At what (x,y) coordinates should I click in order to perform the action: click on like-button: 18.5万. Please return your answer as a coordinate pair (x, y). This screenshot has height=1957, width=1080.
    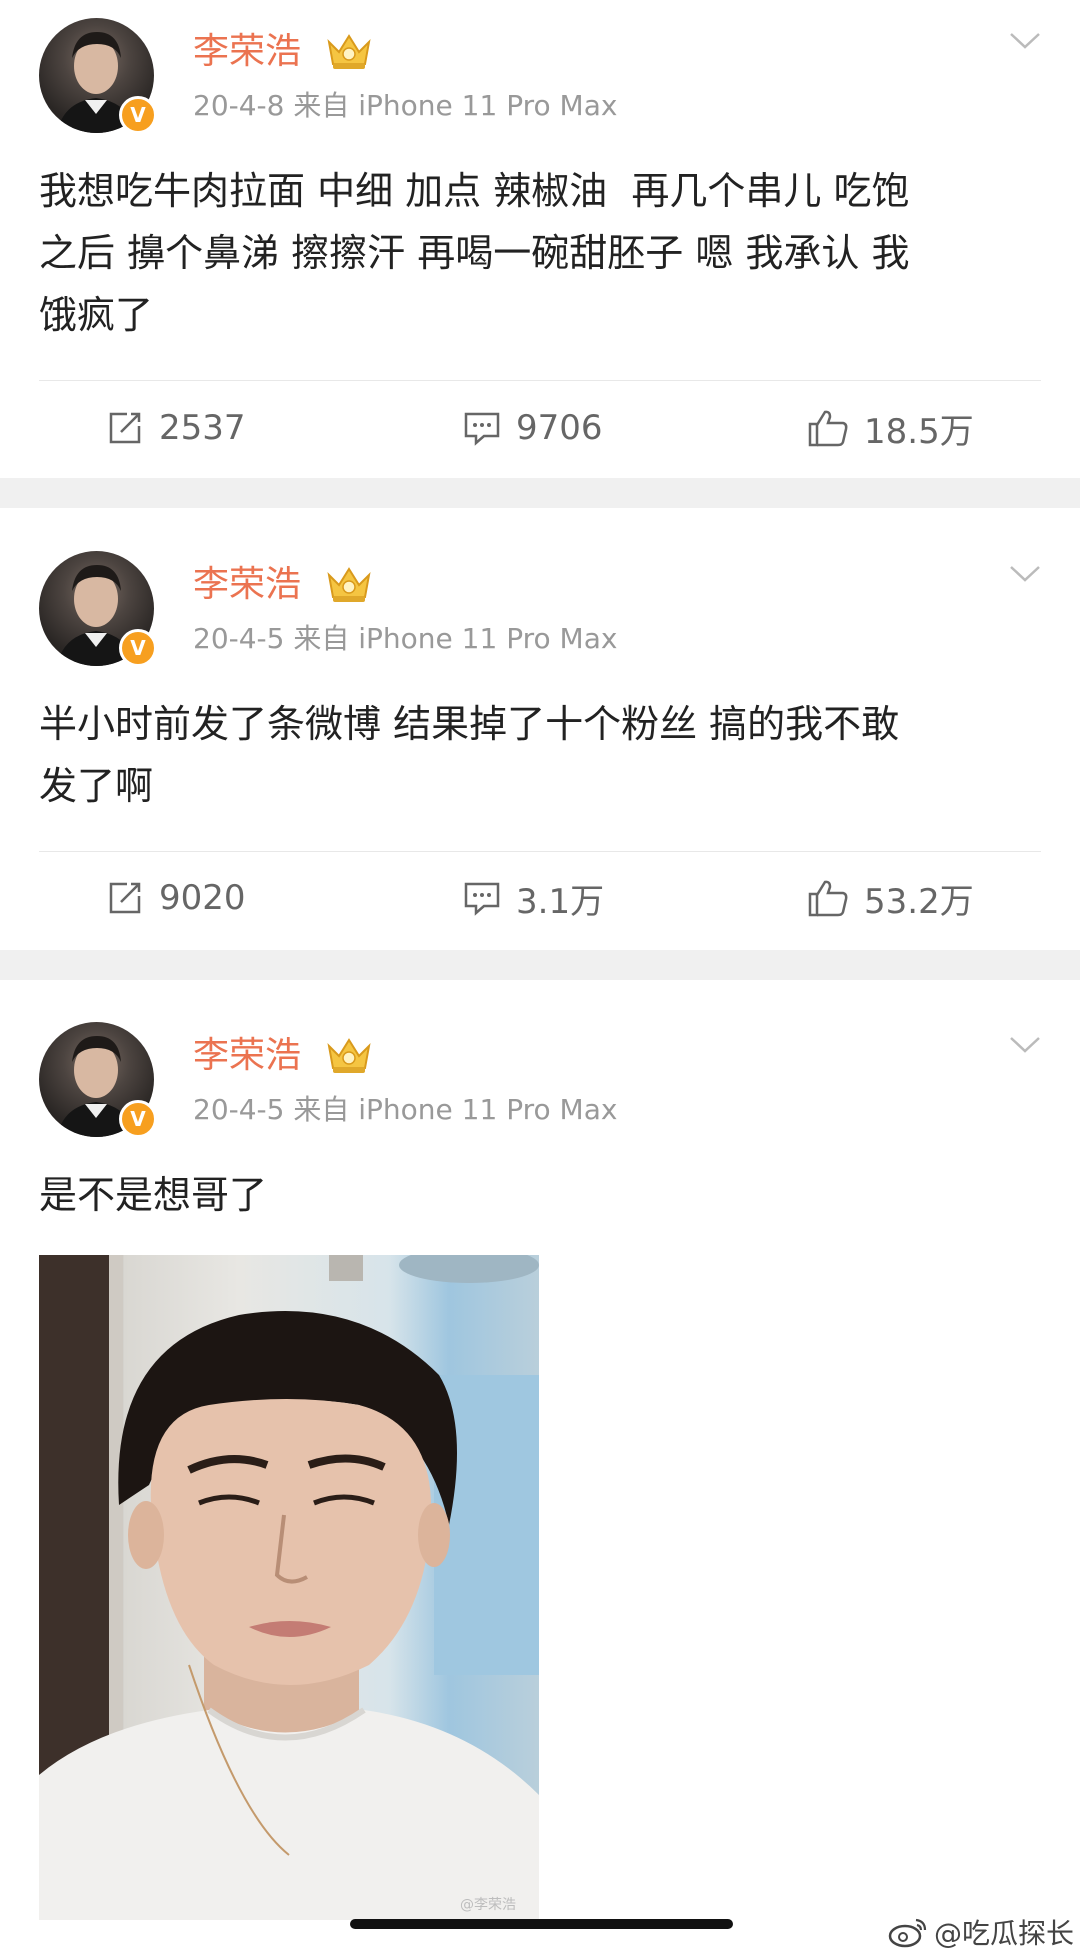
    Looking at the image, I should click on (890, 428).